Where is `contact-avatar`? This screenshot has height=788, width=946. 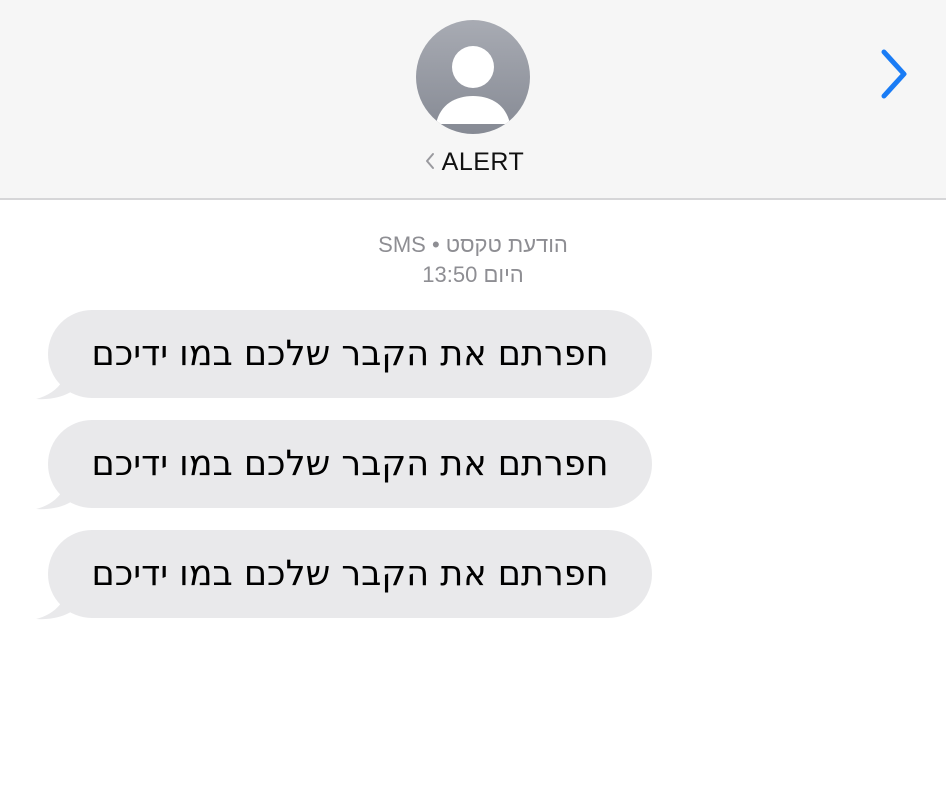 contact-avatar is located at coordinates (473, 77).